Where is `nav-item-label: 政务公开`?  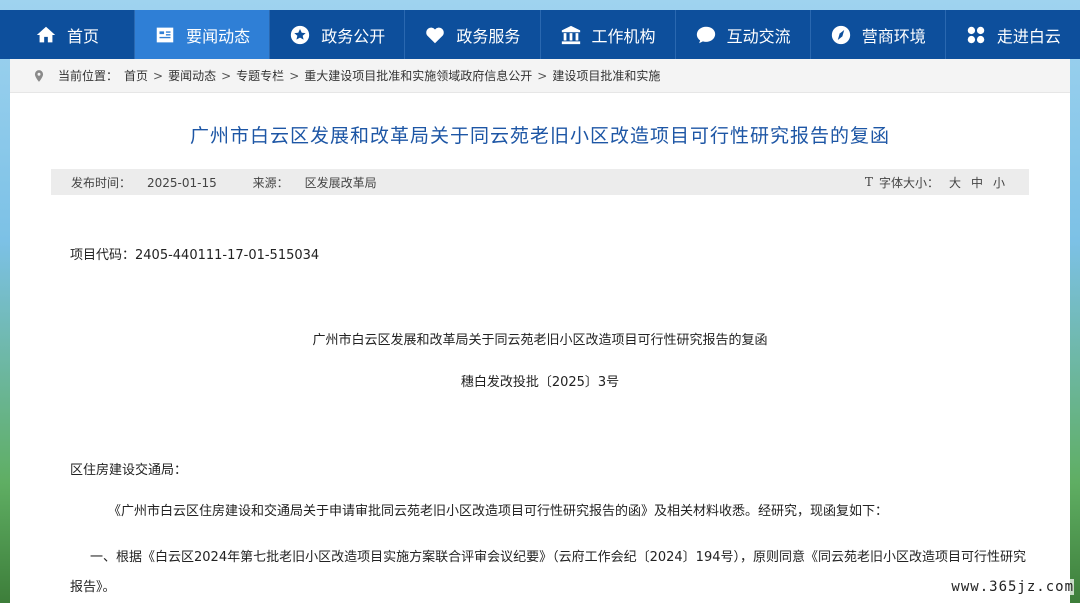 nav-item-label: 政务公开 is located at coordinates (353, 36).